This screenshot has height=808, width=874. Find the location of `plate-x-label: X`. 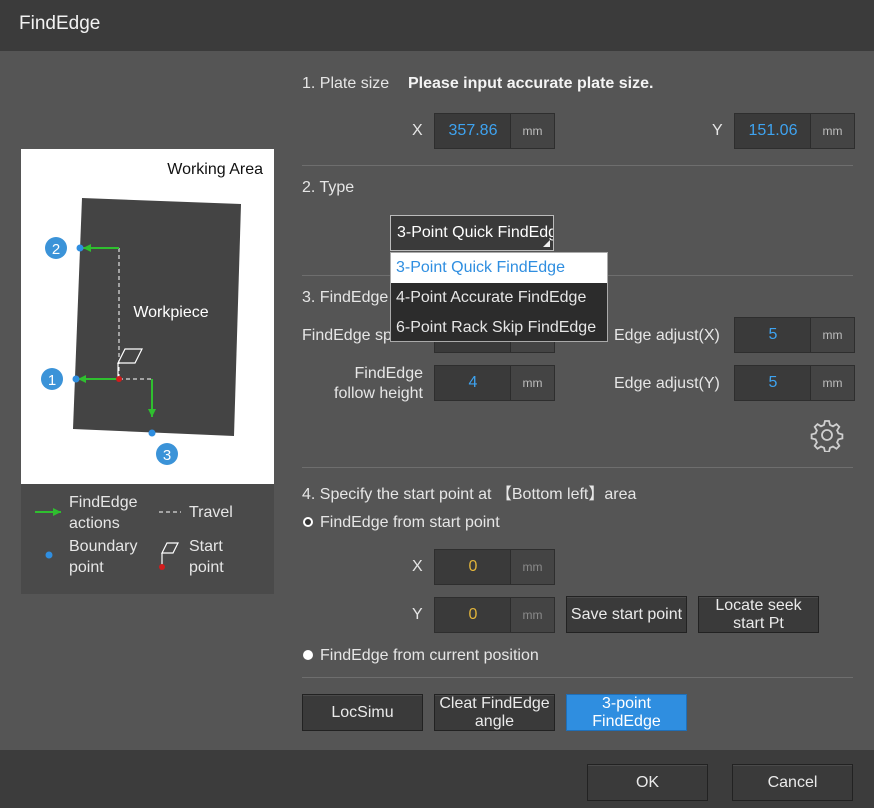

plate-x-label: X is located at coordinates (417, 130).